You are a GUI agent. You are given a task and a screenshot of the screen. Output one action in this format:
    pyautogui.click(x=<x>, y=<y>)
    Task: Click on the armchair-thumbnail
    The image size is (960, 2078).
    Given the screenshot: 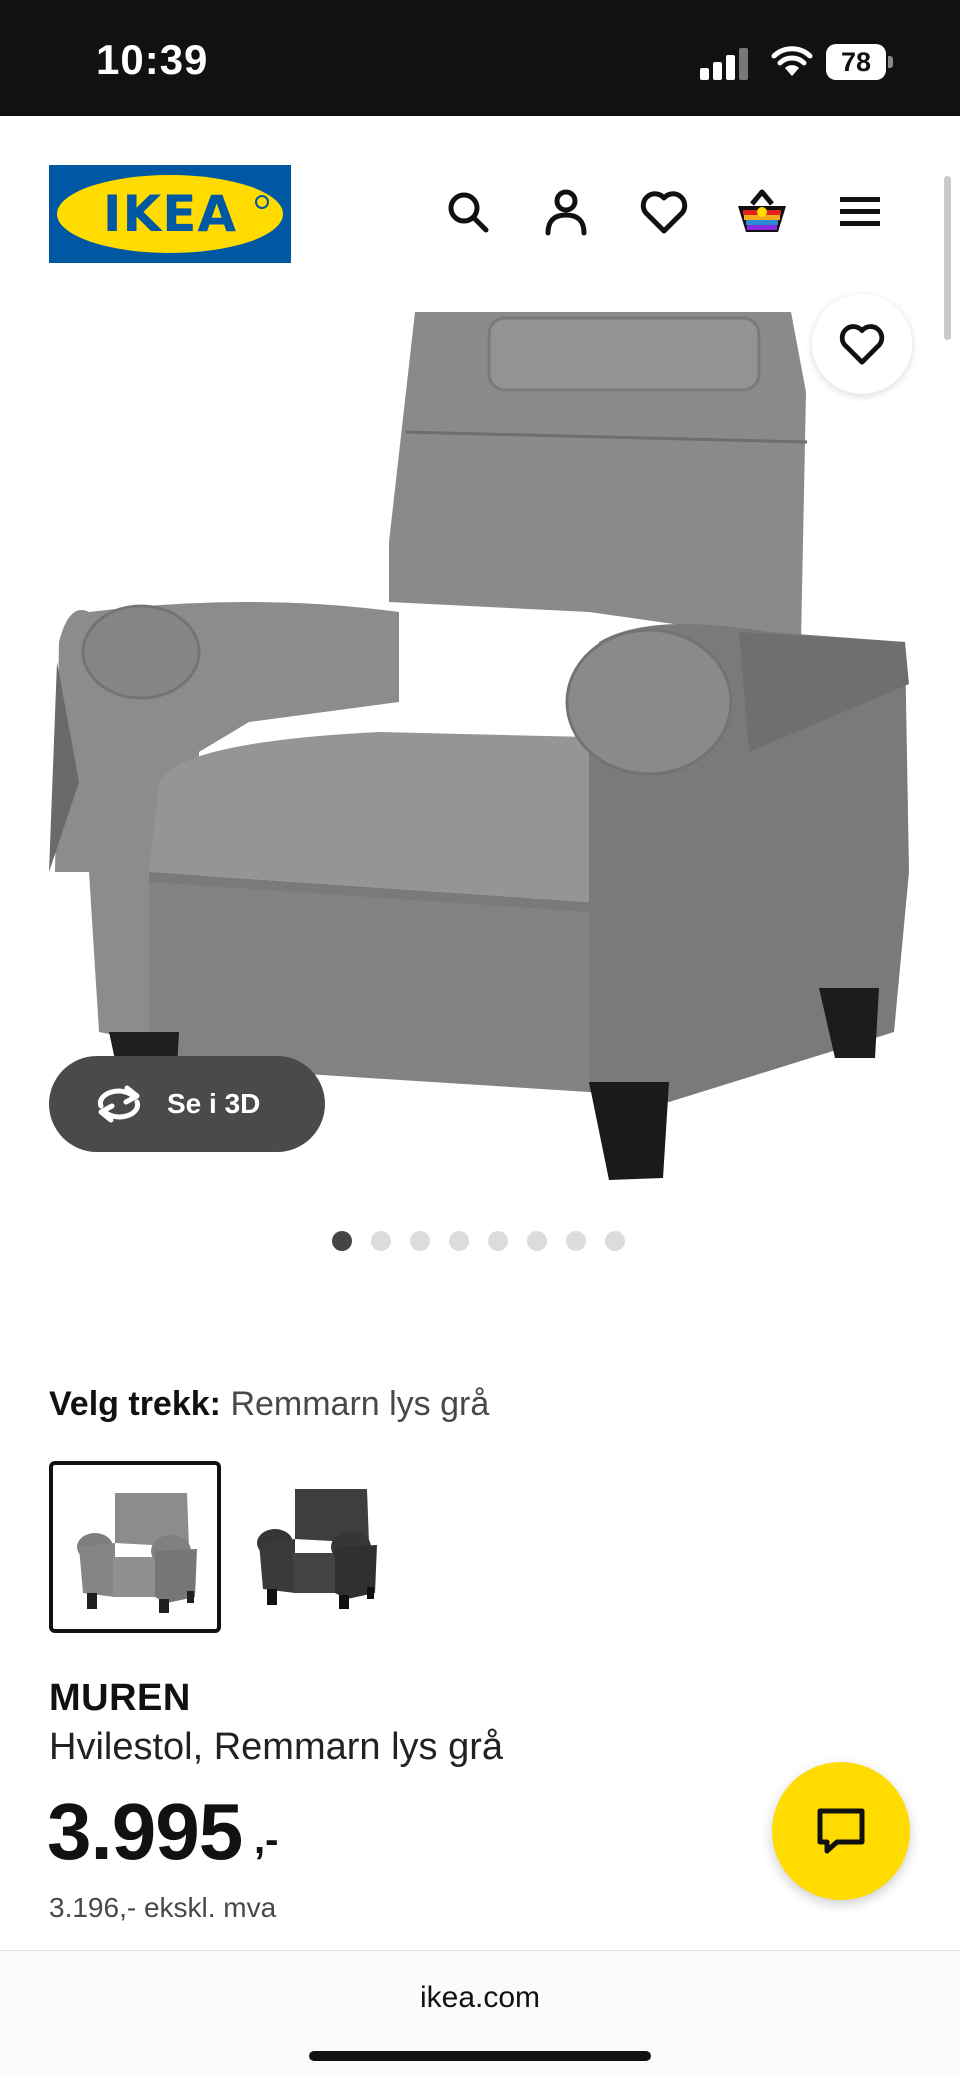 What is the action you would take?
    pyautogui.click(x=137, y=1553)
    